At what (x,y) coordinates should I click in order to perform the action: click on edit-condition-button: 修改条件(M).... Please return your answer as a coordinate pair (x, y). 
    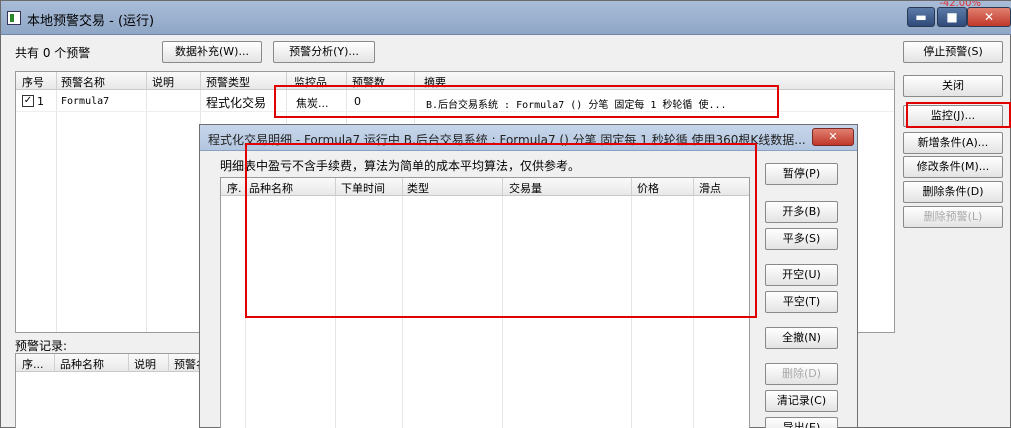
    Looking at the image, I should click on (953, 167).